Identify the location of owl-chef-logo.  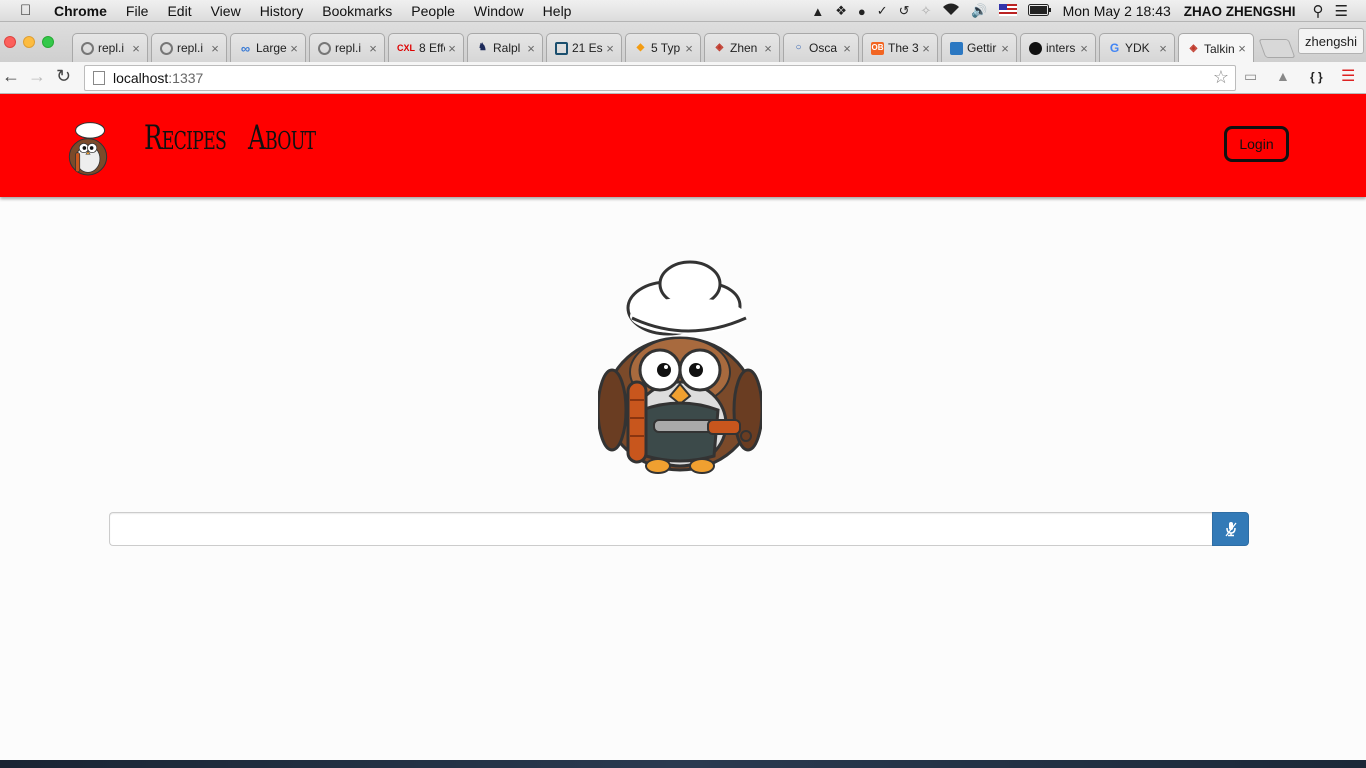
(88, 148).